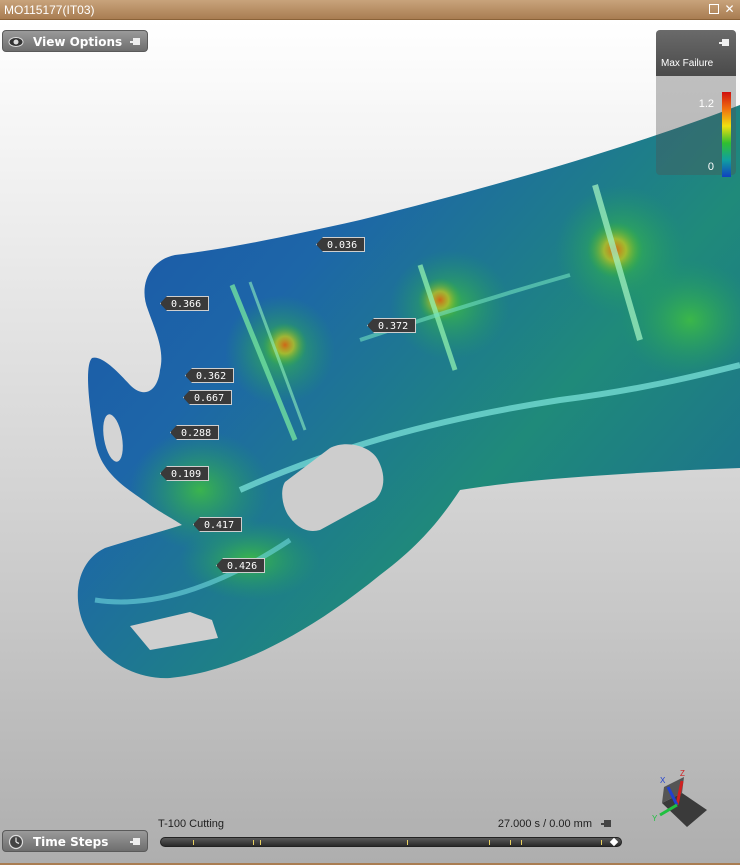 Image resolution: width=740 pixels, height=865 pixels. I want to click on window-title: MO115177(IT03), so click(49, 10).